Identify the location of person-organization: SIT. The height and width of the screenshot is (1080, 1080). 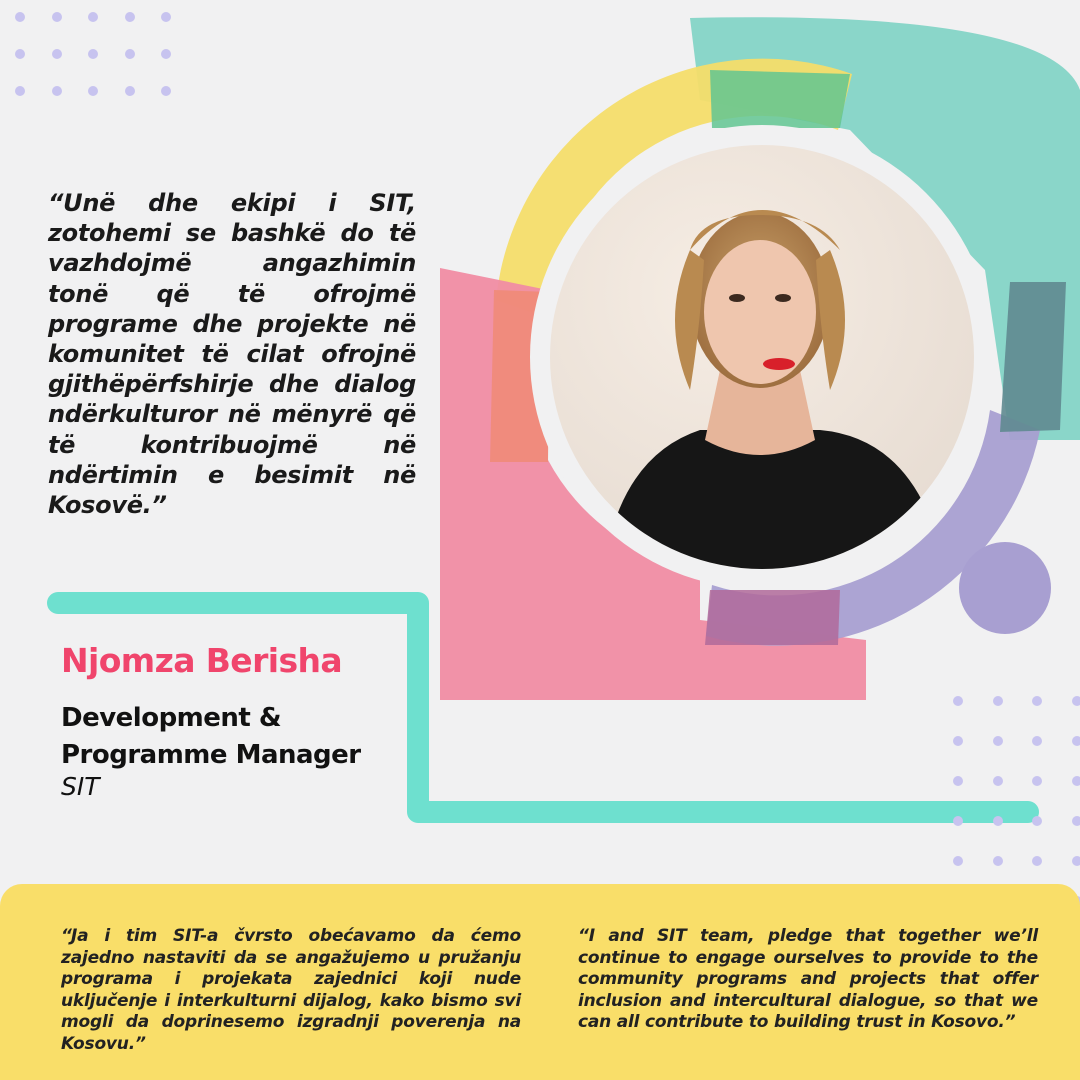
(80, 786).